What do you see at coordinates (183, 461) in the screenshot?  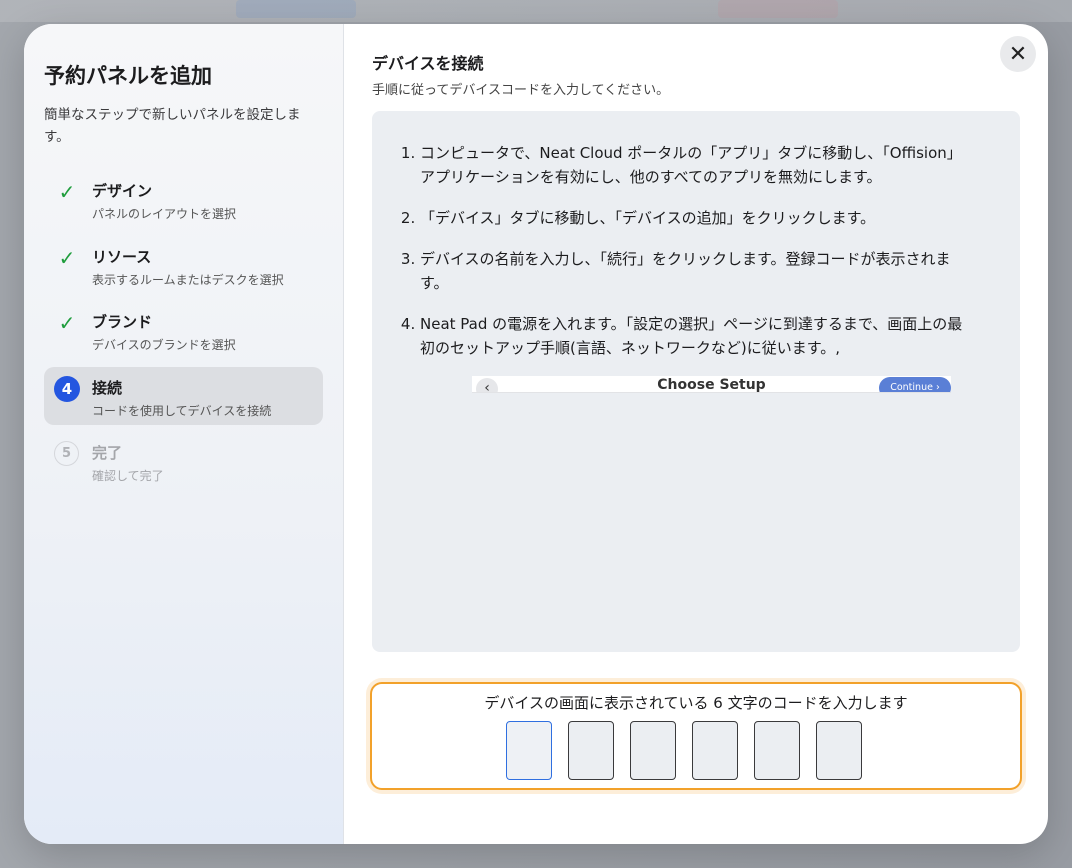 I see `step-complete: 5 完了 確認して完了` at bounding box center [183, 461].